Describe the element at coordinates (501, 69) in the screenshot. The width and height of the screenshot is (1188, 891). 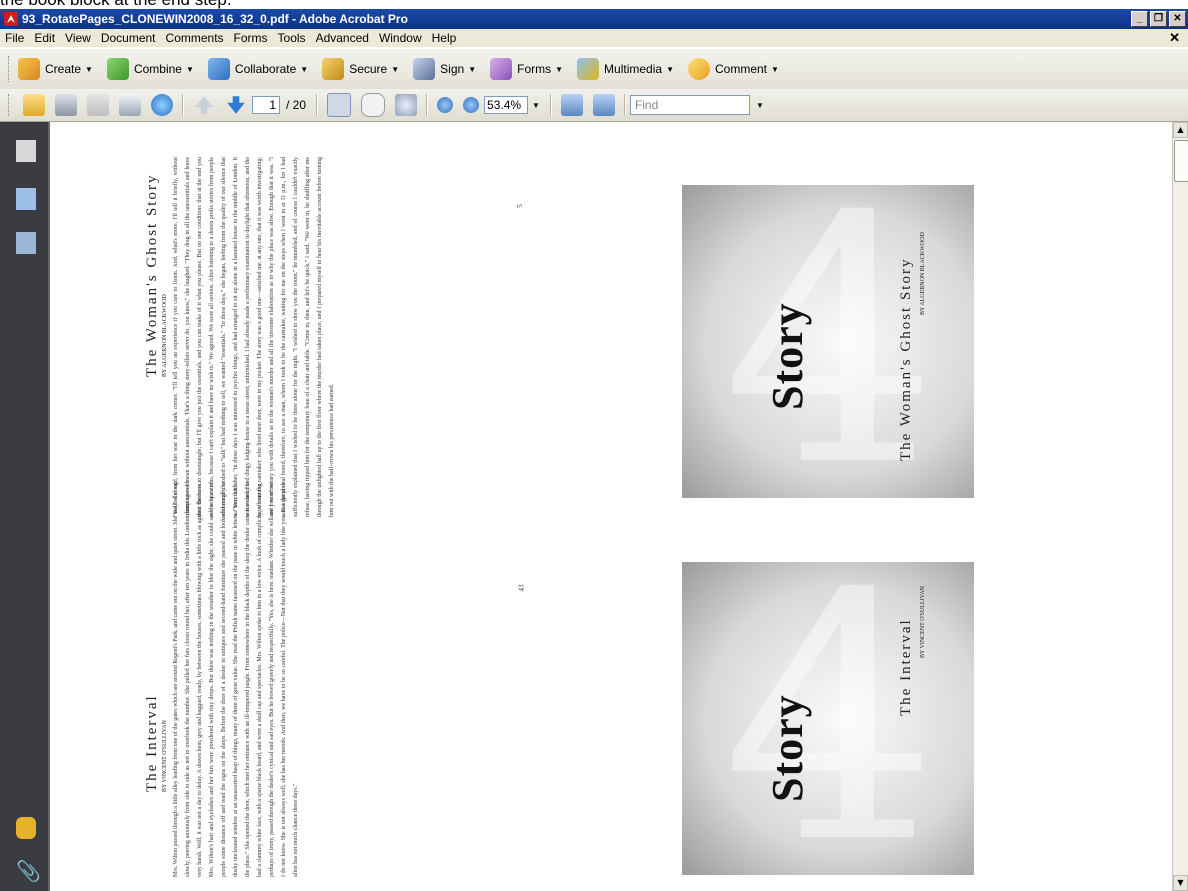
I see `form-icon` at that location.